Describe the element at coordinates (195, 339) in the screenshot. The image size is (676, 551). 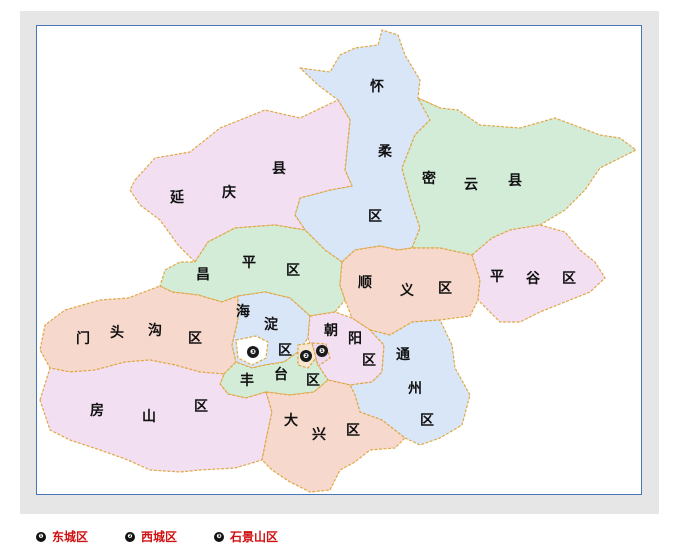
I see `label-mentougou-4: 区` at that location.